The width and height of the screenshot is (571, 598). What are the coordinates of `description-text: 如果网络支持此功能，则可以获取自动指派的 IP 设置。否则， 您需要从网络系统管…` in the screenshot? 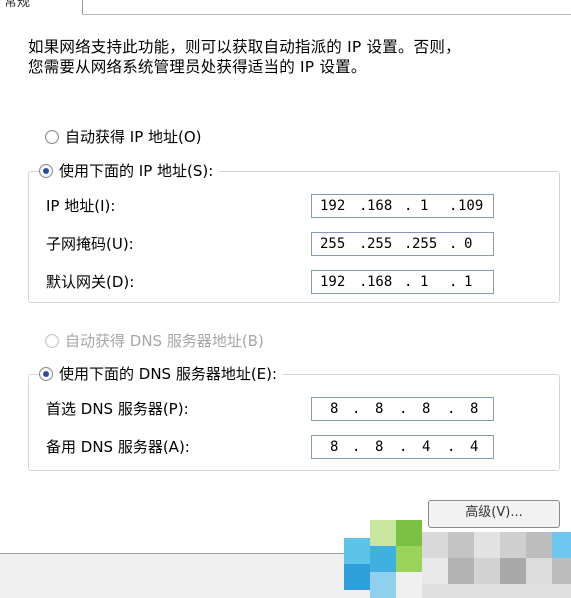 It's located at (244, 57).